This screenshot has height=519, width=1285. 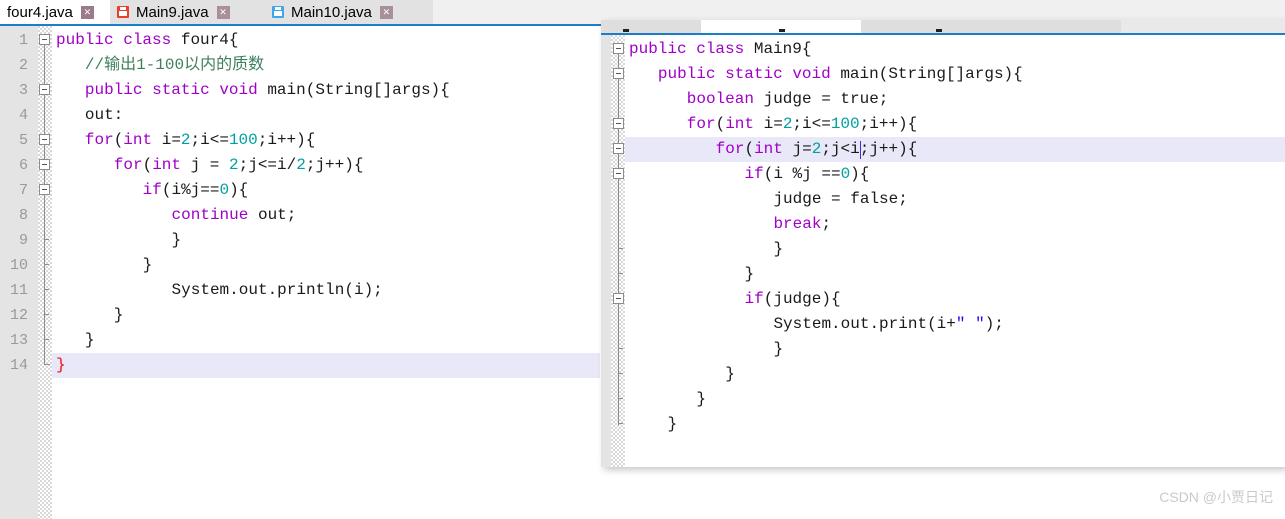 What do you see at coordinates (793, 299) in the screenshot?
I see `code-line: if(judge){` at bounding box center [793, 299].